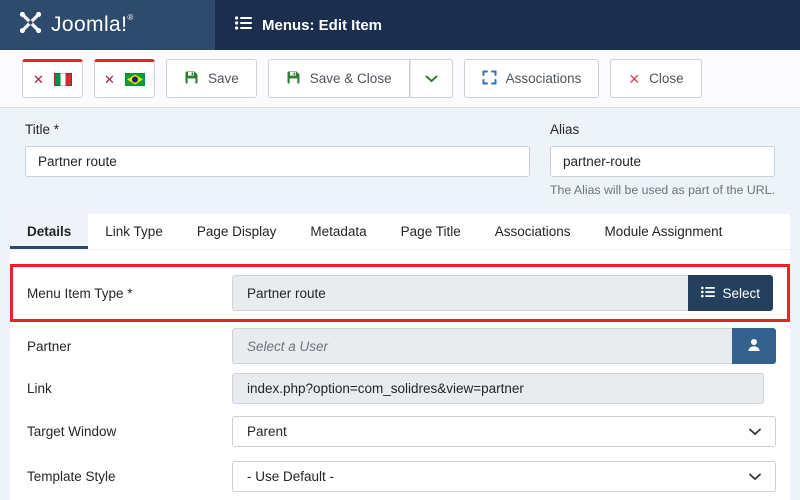 Image resolution: width=800 pixels, height=500 pixels. I want to click on template-style-select: - Use Default -, so click(504, 476).